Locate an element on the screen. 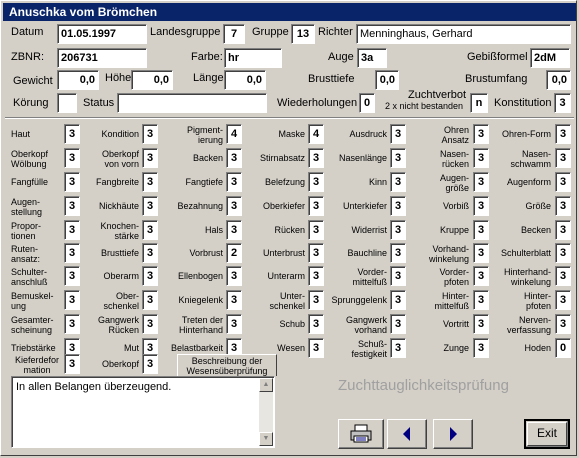 The height and width of the screenshot is (458, 579). print-button is located at coordinates (361, 434).